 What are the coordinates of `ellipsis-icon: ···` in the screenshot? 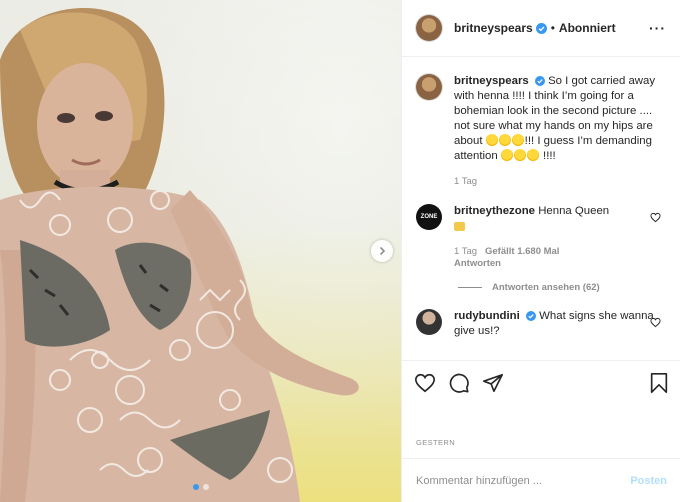 It's located at (657, 28).